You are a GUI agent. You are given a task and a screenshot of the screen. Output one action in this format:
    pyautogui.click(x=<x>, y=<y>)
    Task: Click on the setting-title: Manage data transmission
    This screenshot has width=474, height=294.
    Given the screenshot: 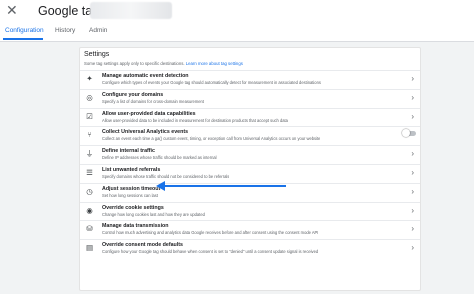 What is the action you would take?
    pyautogui.click(x=135, y=226)
    